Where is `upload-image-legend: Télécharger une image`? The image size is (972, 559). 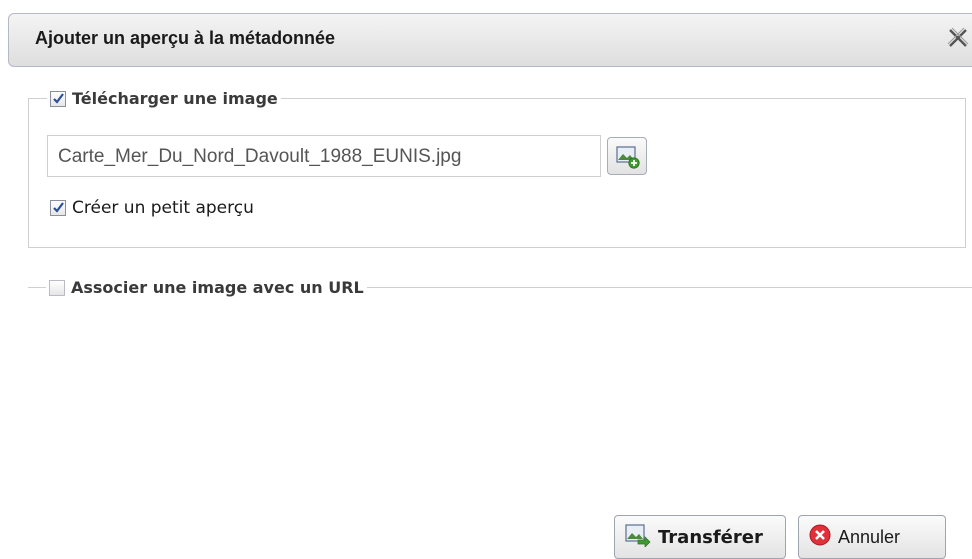 upload-image-legend: Télécharger une image is located at coordinates (164, 98).